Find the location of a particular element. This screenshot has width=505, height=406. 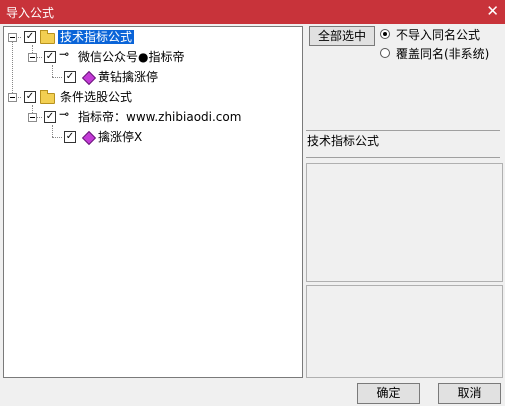

title-bar: 导入公式 ✕ is located at coordinates (252, 12).